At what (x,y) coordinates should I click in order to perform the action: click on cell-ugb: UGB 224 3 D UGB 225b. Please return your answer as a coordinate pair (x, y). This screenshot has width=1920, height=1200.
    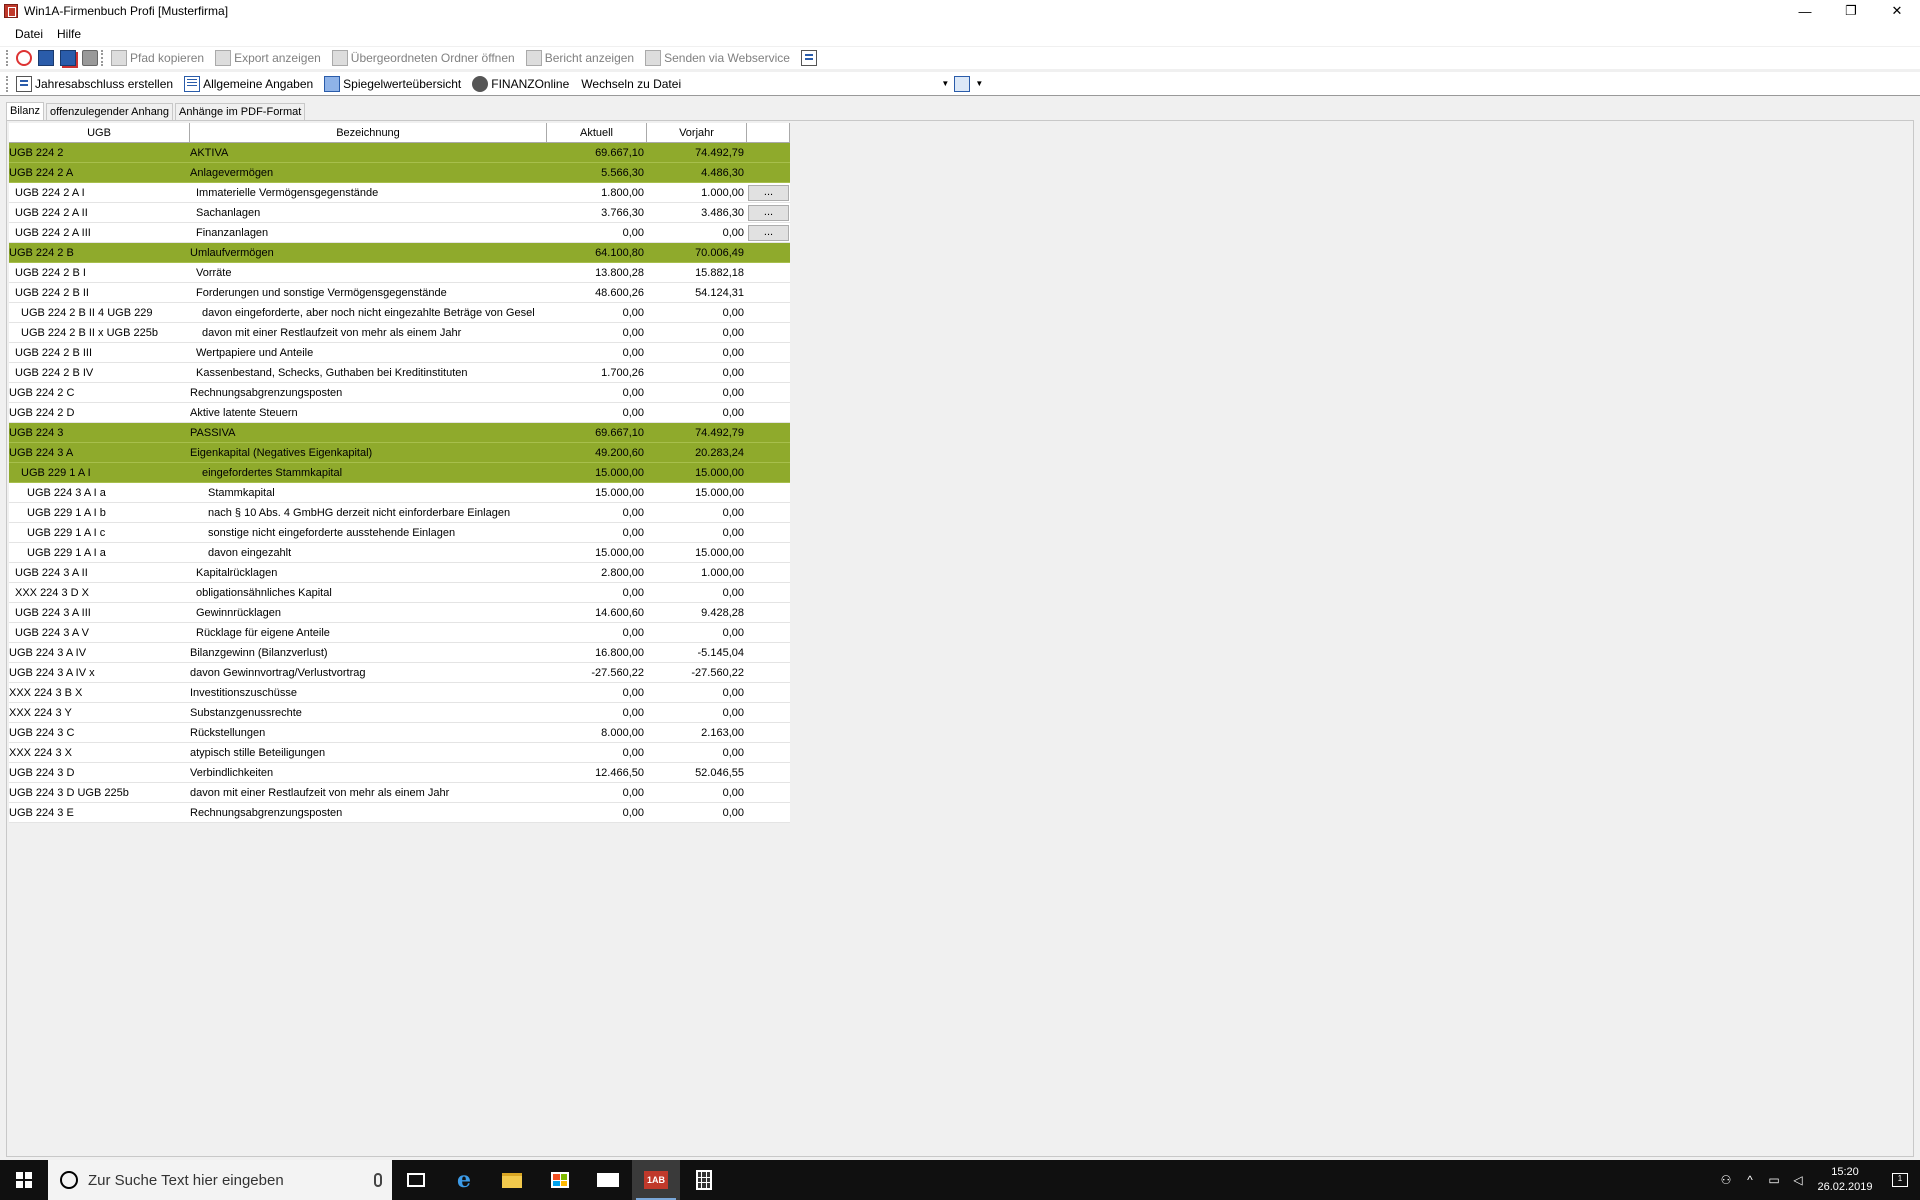
    Looking at the image, I should click on (99, 792).